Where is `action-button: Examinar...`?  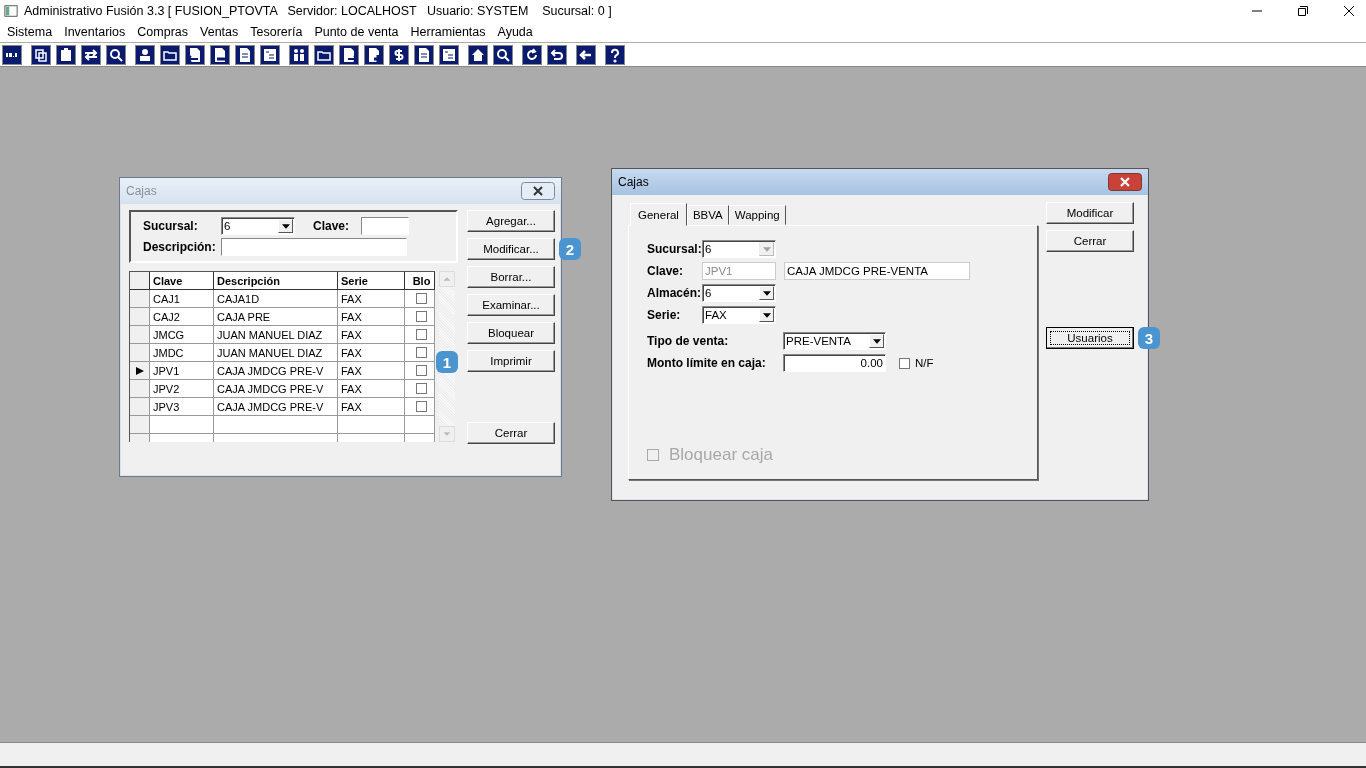
action-button: Examinar... is located at coordinates (511, 305).